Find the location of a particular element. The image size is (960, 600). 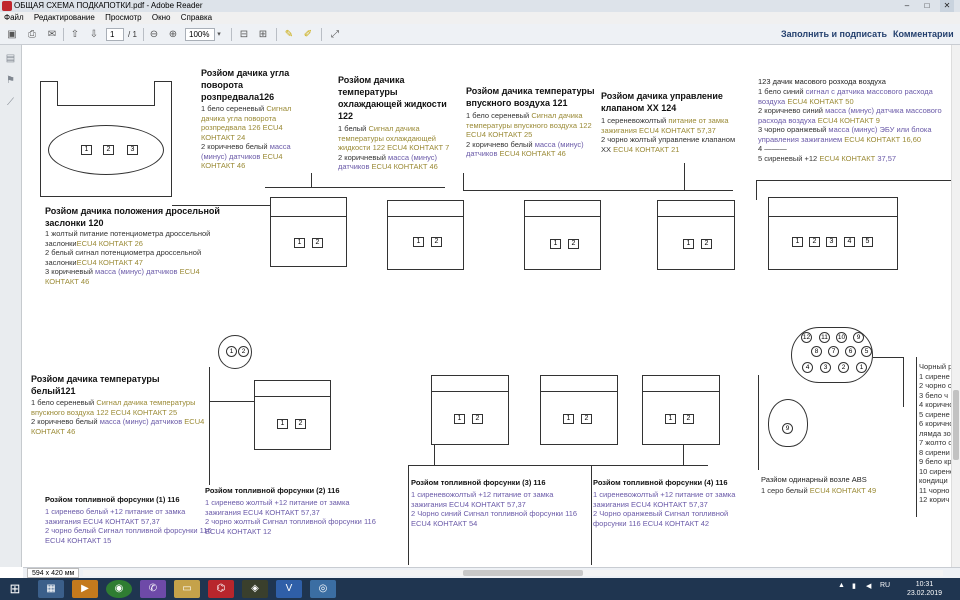

clock-date: 23.02.2019 is located at coordinates (924, 593).